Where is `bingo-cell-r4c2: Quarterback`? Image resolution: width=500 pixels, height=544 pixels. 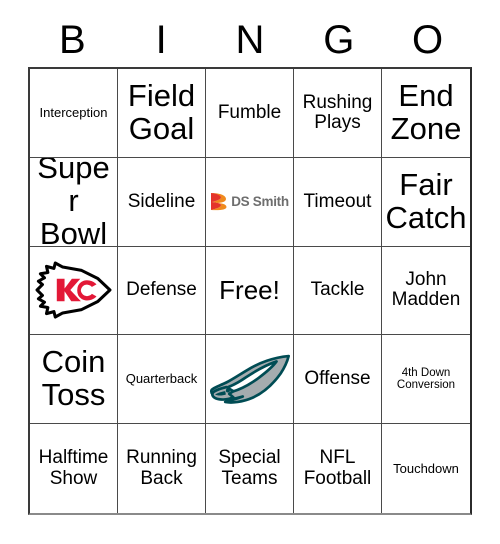 bingo-cell-r4c2: Quarterback is located at coordinates (162, 380).